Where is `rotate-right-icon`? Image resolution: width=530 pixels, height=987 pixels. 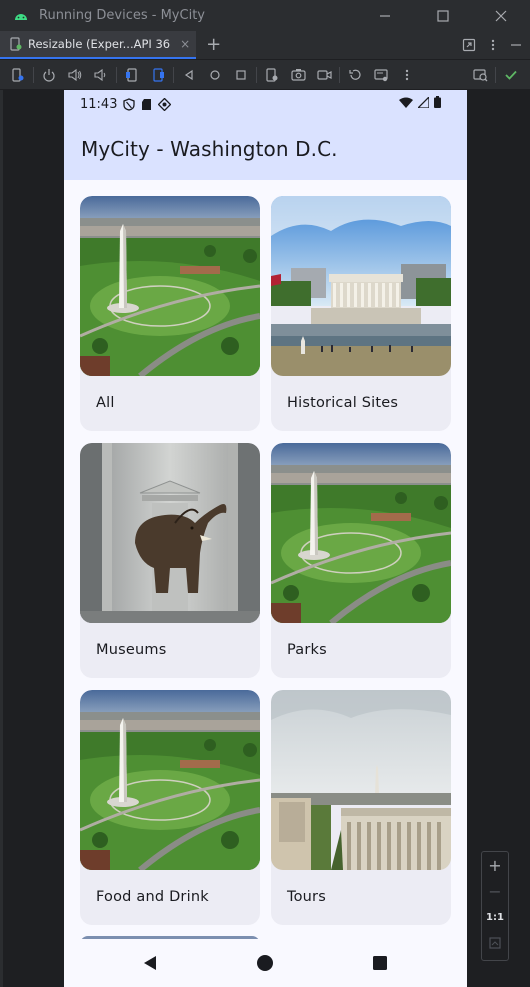 rotate-right-icon is located at coordinates (158, 74).